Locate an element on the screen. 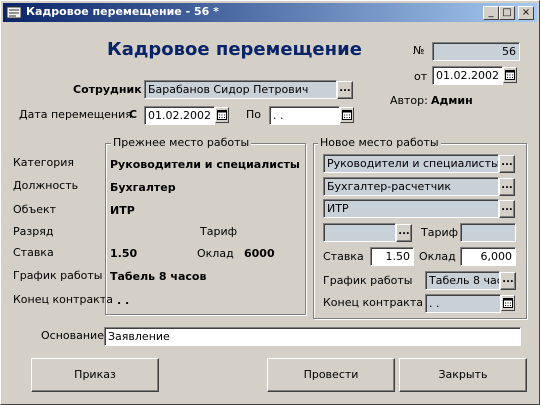  previous-group-title: Прежнее место работы is located at coordinates (181, 142).